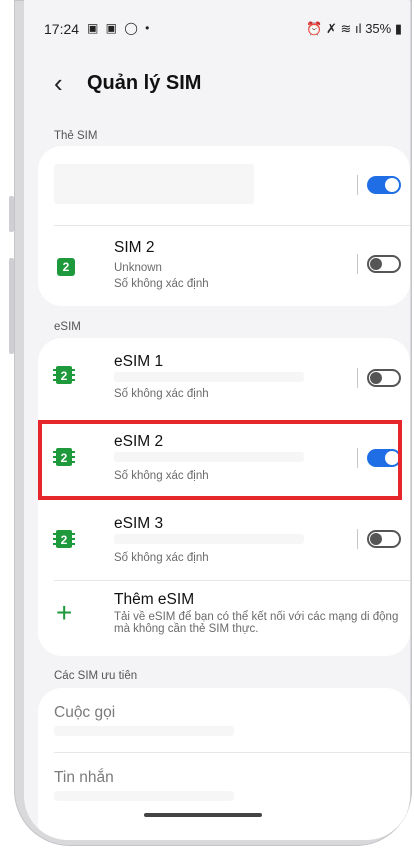  What do you see at coordinates (154, 184) in the screenshot?
I see `redacted-sim-name` at bounding box center [154, 184].